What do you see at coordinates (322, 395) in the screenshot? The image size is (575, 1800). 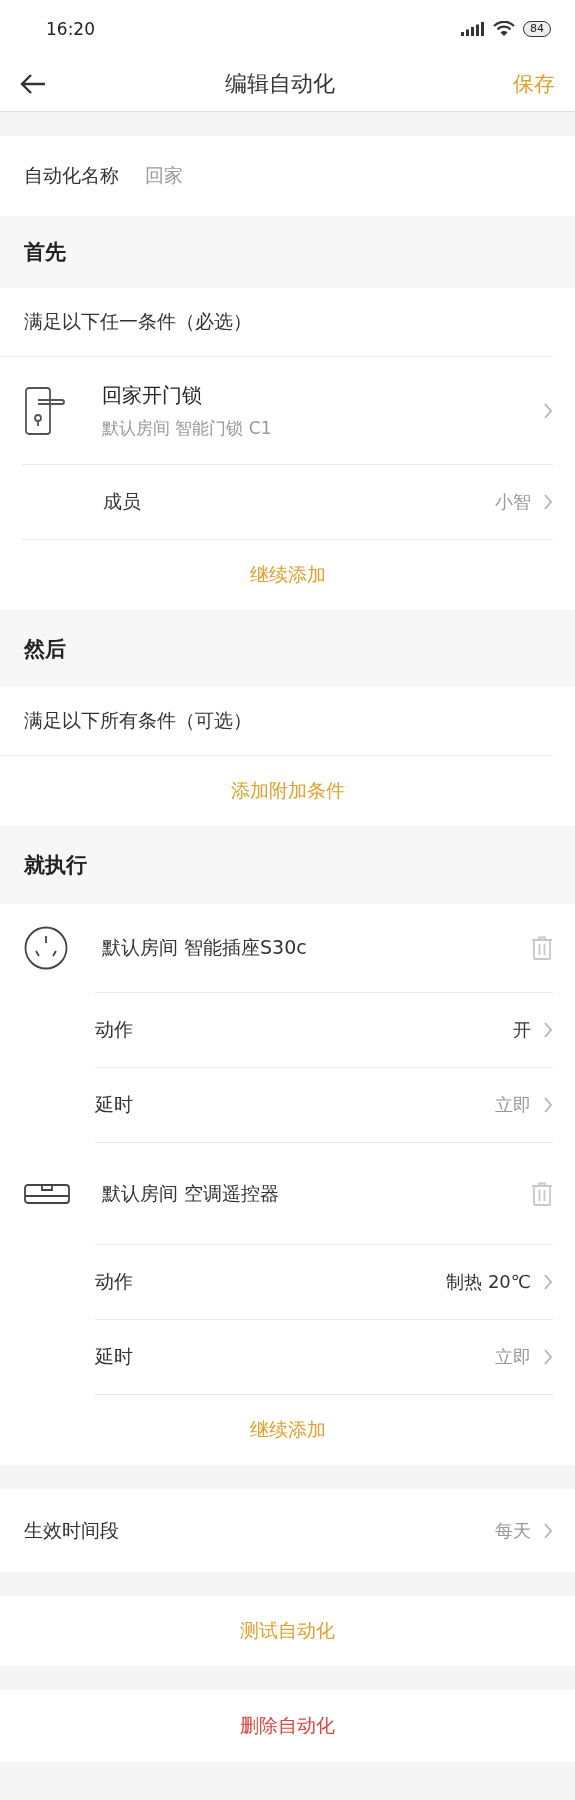 I see `trigger-title: 回家开门锁` at bounding box center [322, 395].